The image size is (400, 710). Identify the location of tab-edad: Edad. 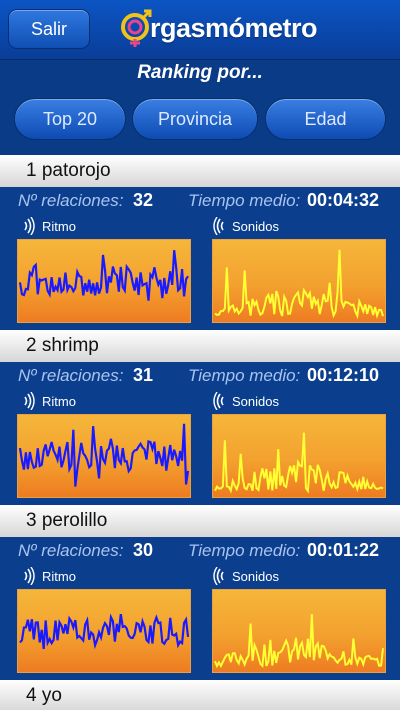
(325, 119).